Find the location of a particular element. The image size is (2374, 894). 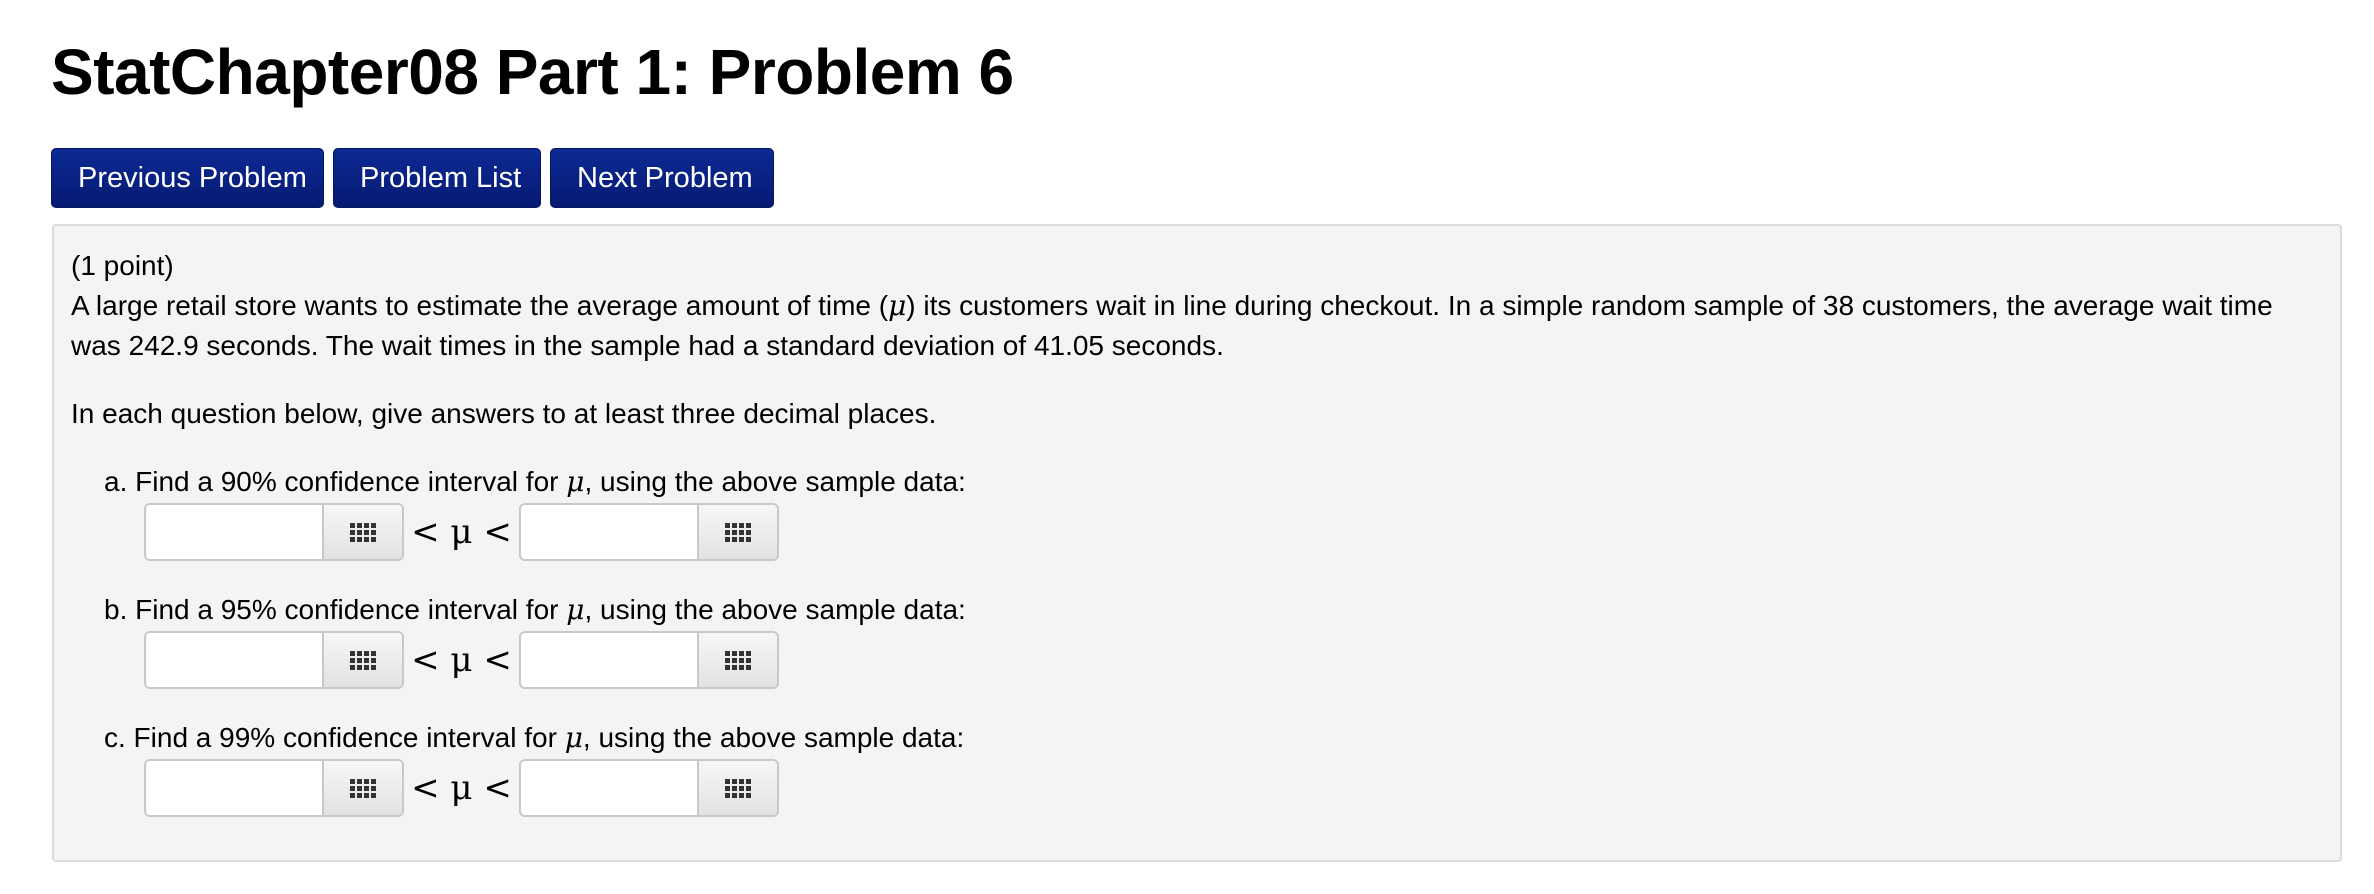

question-a-upper-bound-input is located at coordinates (609, 532).